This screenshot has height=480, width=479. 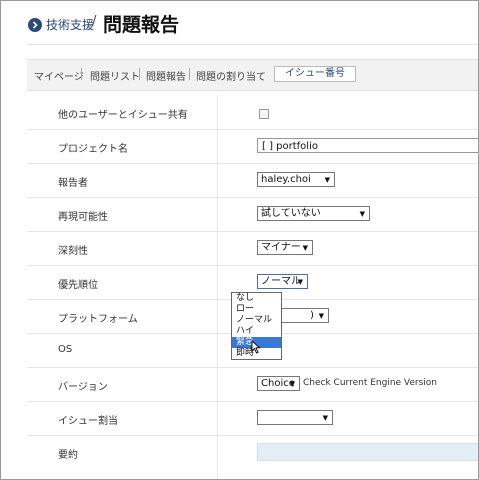 What do you see at coordinates (252, 180) in the screenshot?
I see `row-reporter: 報告者 haley.choi ▼` at bounding box center [252, 180].